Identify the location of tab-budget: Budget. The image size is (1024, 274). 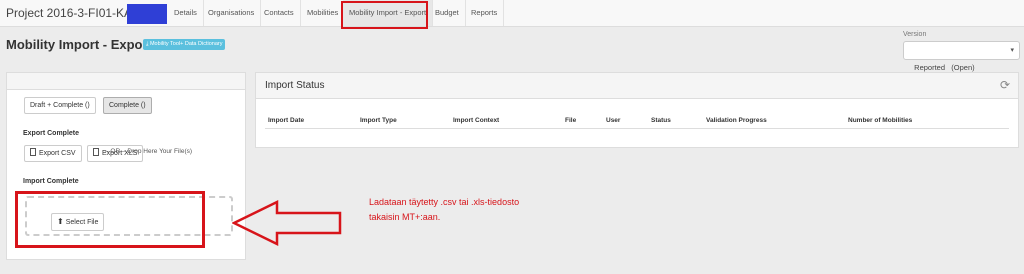
(447, 13).